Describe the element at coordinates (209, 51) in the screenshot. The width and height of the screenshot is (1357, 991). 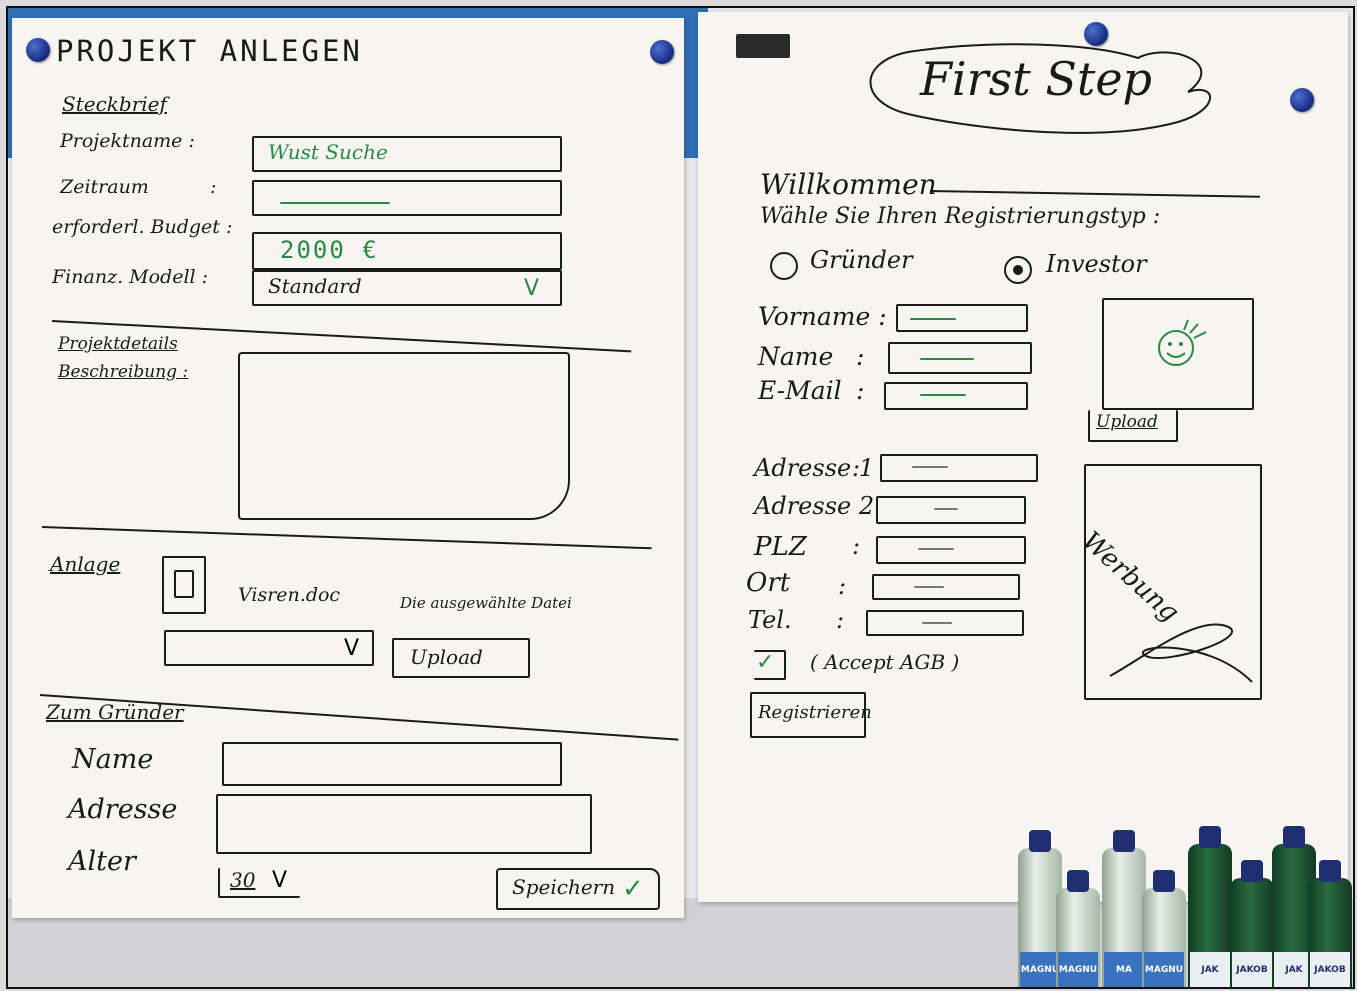
I see `page-title: PROJEKT ANLEGEN` at that location.